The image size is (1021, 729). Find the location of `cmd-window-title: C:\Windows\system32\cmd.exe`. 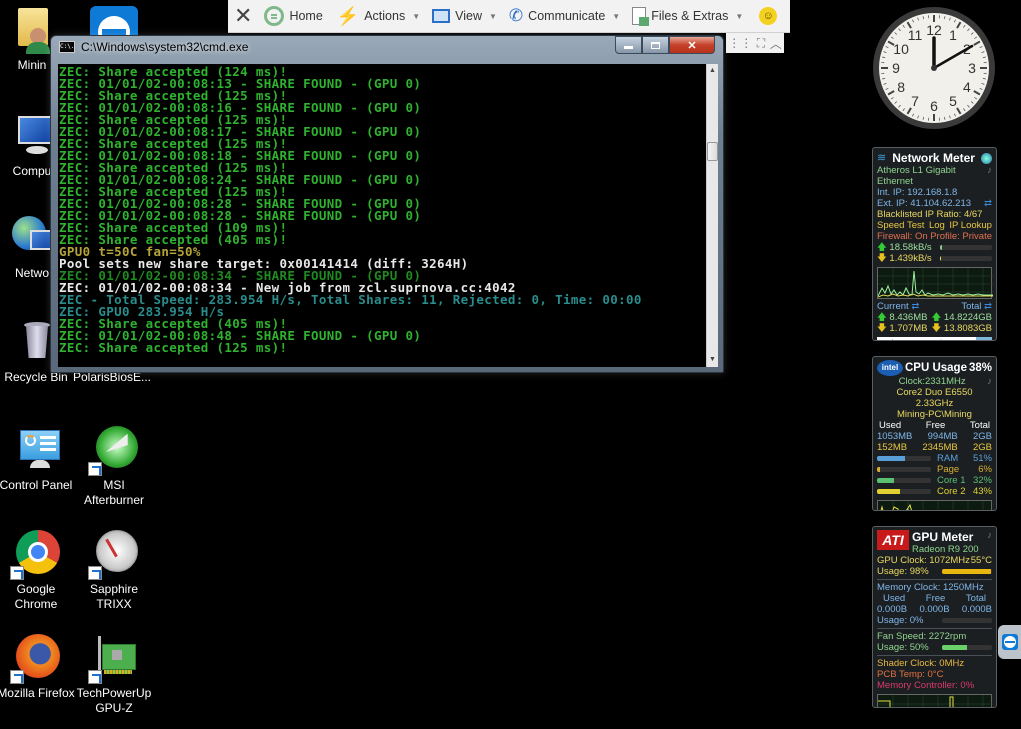

cmd-window-title: C:\Windows\system32\cmd.exe is located at coordinates (165, 47).